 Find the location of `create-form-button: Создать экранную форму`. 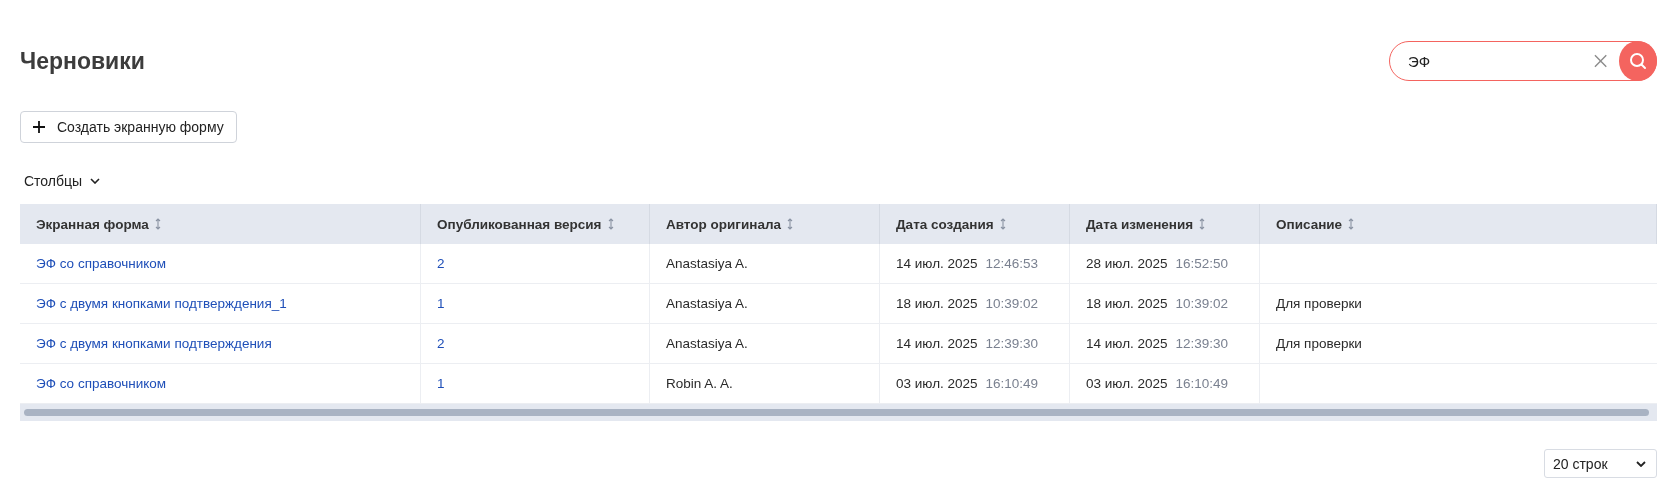

create-form-button: Создать экранную форму is located at coordinates (128, 127).